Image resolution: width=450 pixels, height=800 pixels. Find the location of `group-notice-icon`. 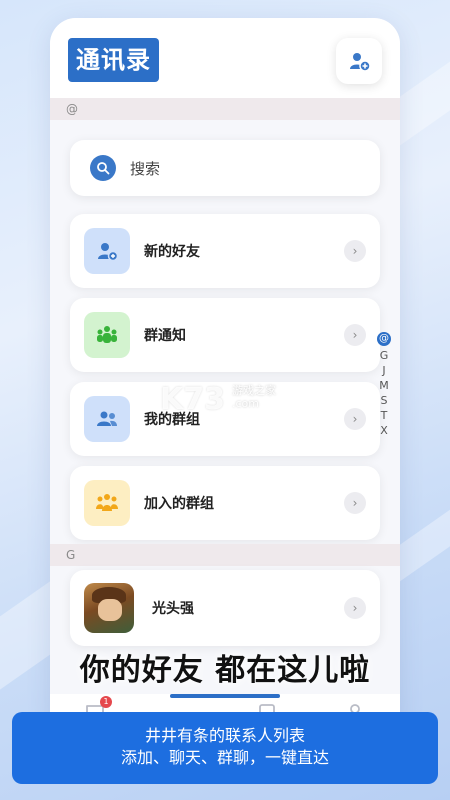

group-notice-icon is located at coordinates (107, 335).